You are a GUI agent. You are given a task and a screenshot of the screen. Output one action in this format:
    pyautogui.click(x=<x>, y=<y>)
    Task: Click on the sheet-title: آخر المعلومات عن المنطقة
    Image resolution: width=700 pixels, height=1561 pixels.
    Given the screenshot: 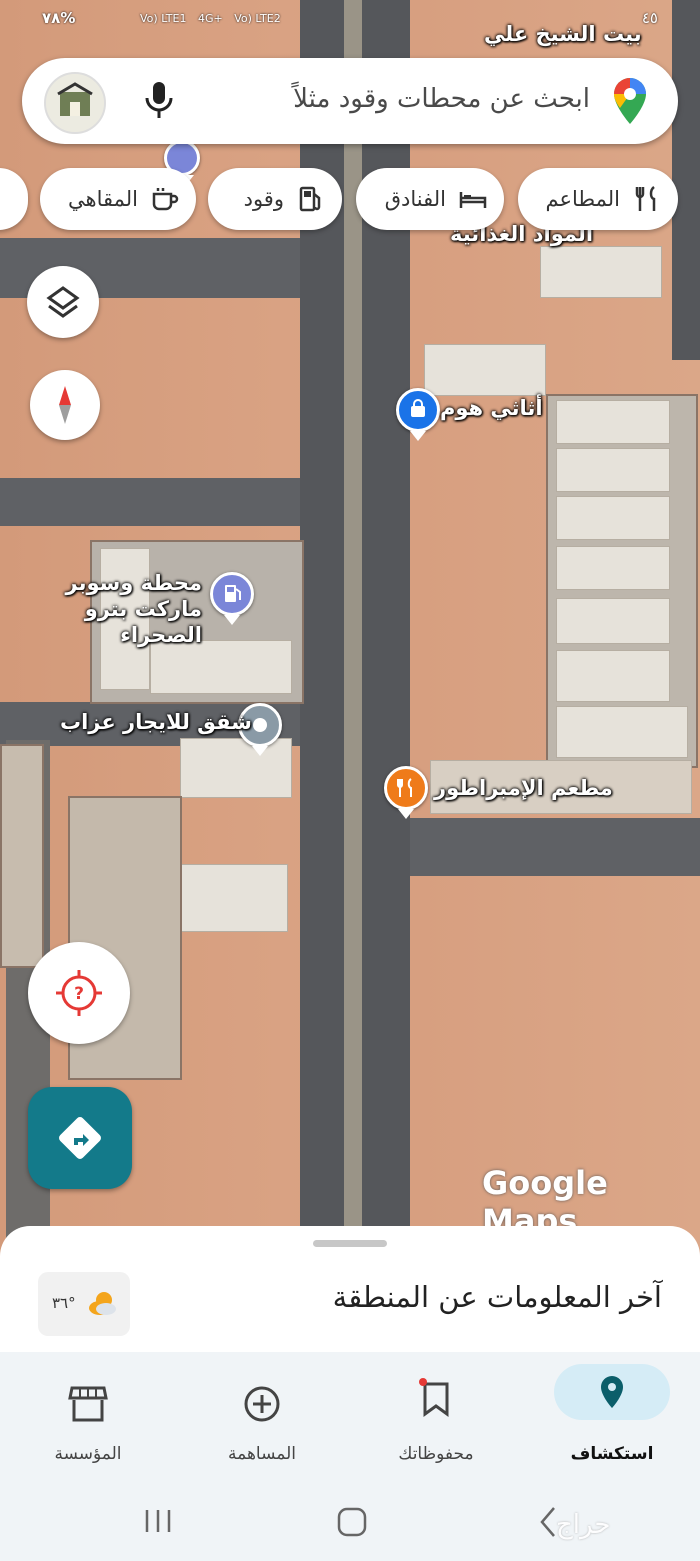 What is the action you would take?
    pyautogui.click(x=497, y=1297)
    